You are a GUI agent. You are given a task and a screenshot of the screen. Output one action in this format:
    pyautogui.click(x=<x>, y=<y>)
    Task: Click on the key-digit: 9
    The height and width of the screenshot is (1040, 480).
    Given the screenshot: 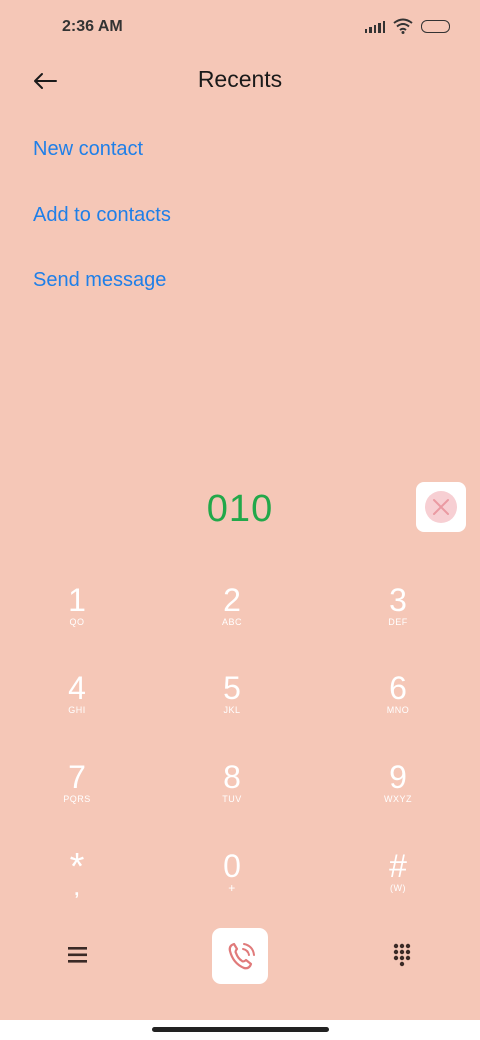 What is the action you would take?
    pyautogui.click(x=398, y=777)
    